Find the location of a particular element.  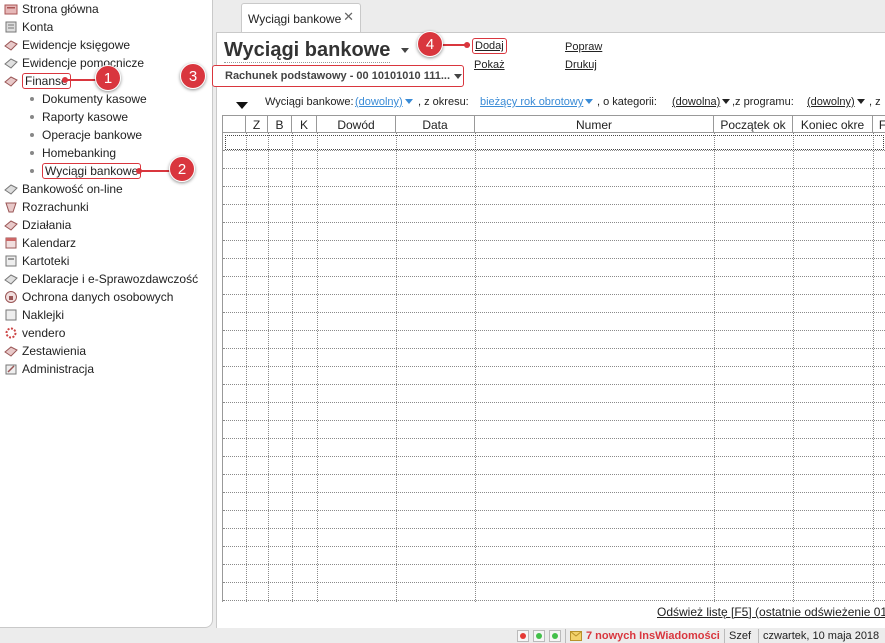

statements-filter: (dowolny) is located at coordinates (384, 102).